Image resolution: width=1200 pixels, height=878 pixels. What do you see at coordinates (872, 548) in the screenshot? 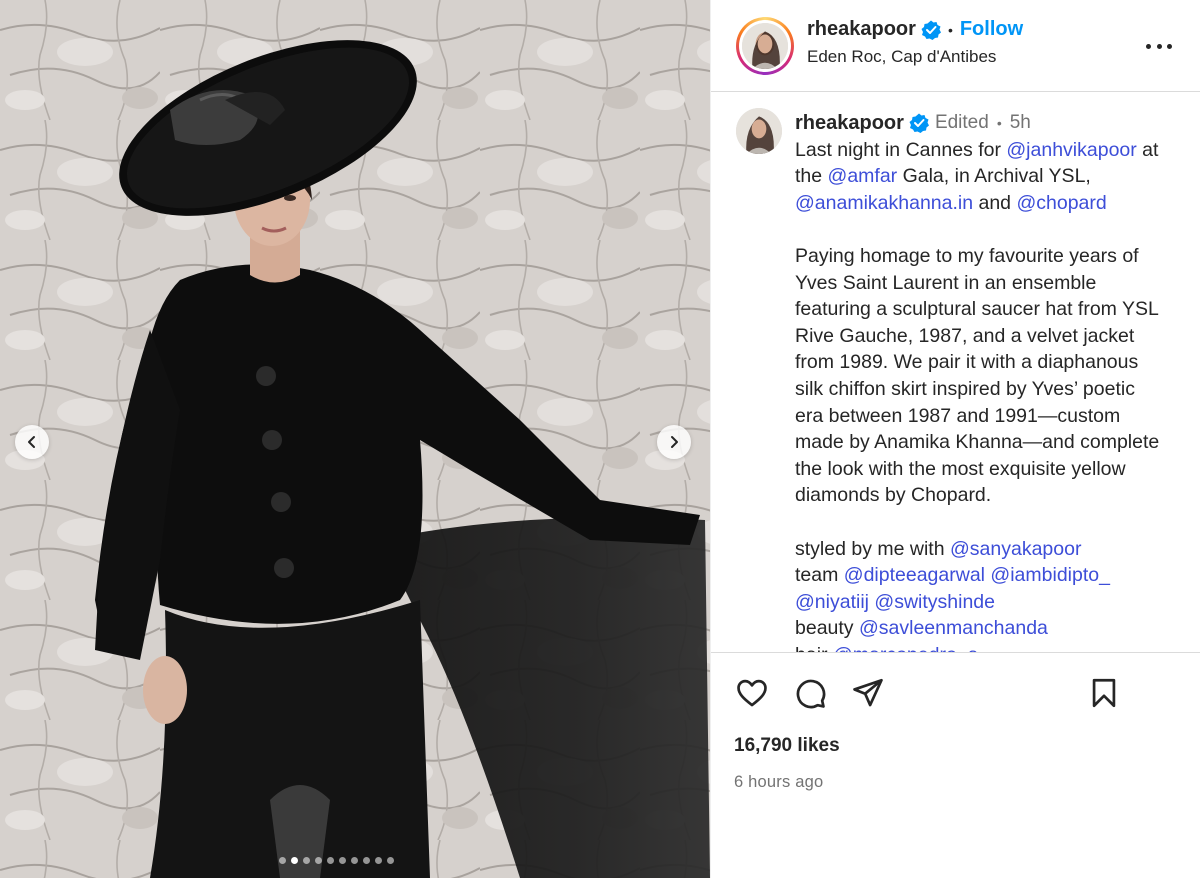
I see `caption-line: styled by me with` at bounding box center [872, 548].